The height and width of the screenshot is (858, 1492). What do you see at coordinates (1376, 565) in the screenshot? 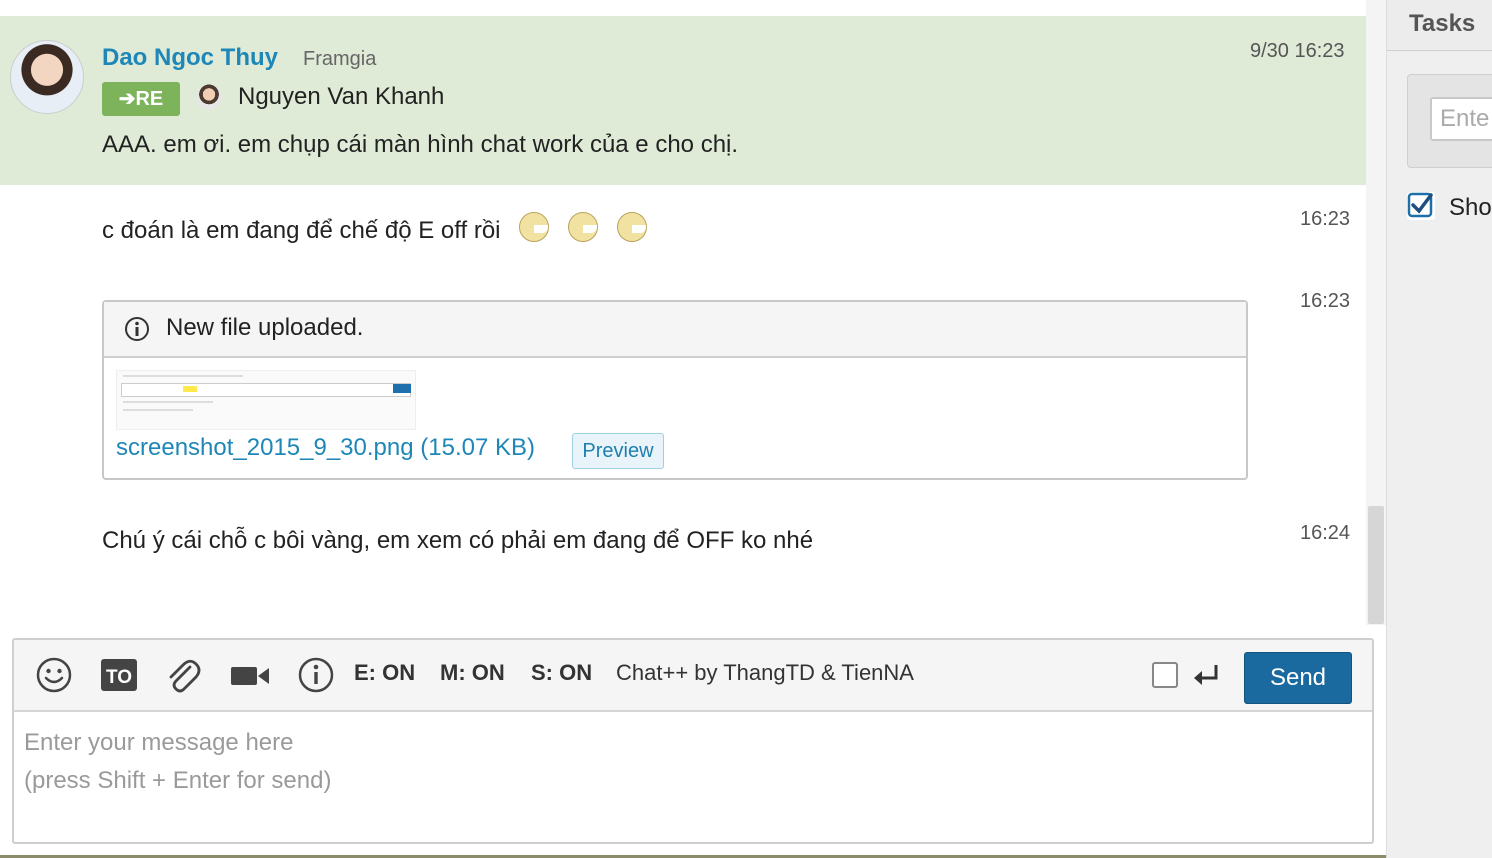
I see `scrollbar-thumb` at bounding box center [1376, 565].